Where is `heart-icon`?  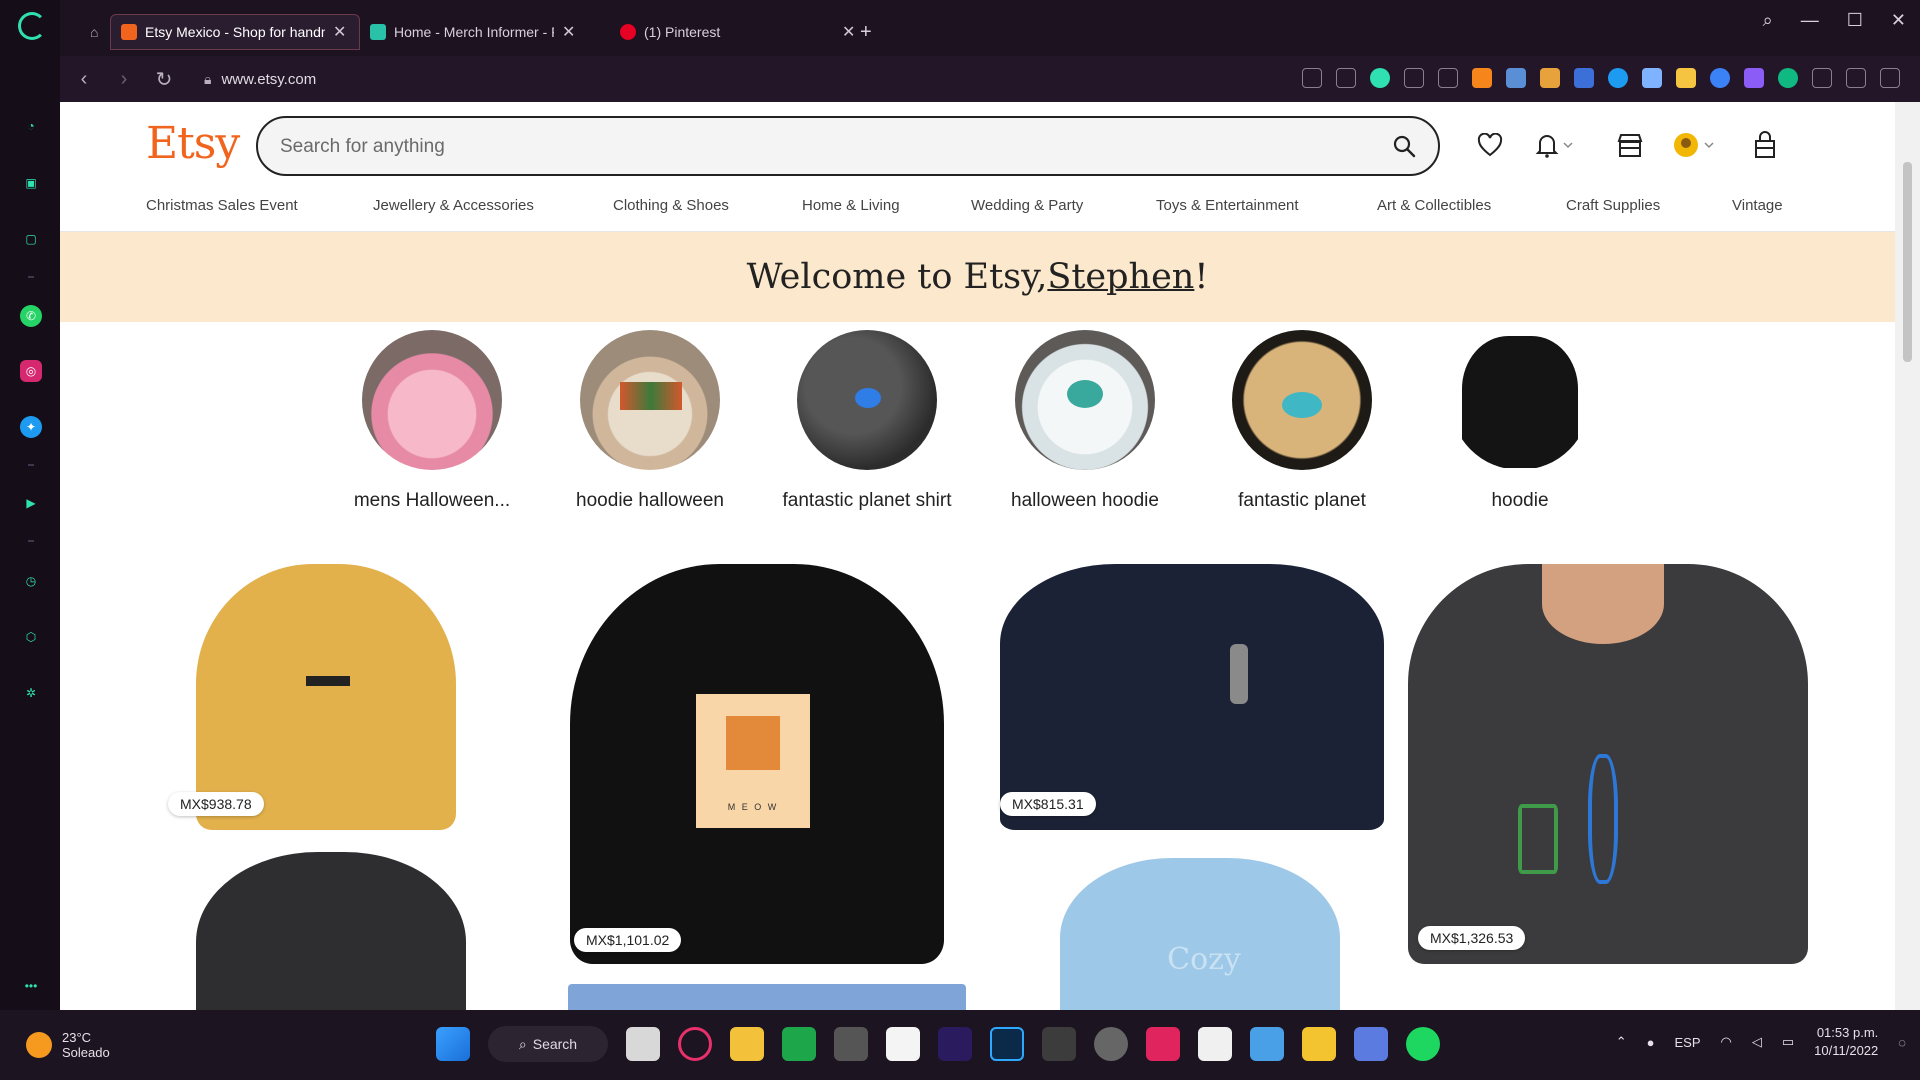
heart-icon is located at coordinates (1448, 78).